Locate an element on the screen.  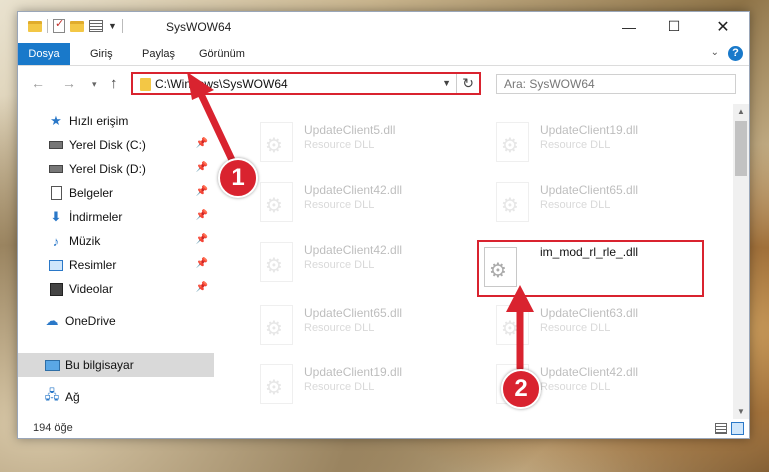
address-history-chevron-icon: ▼ is located at coordinates (446, 83).